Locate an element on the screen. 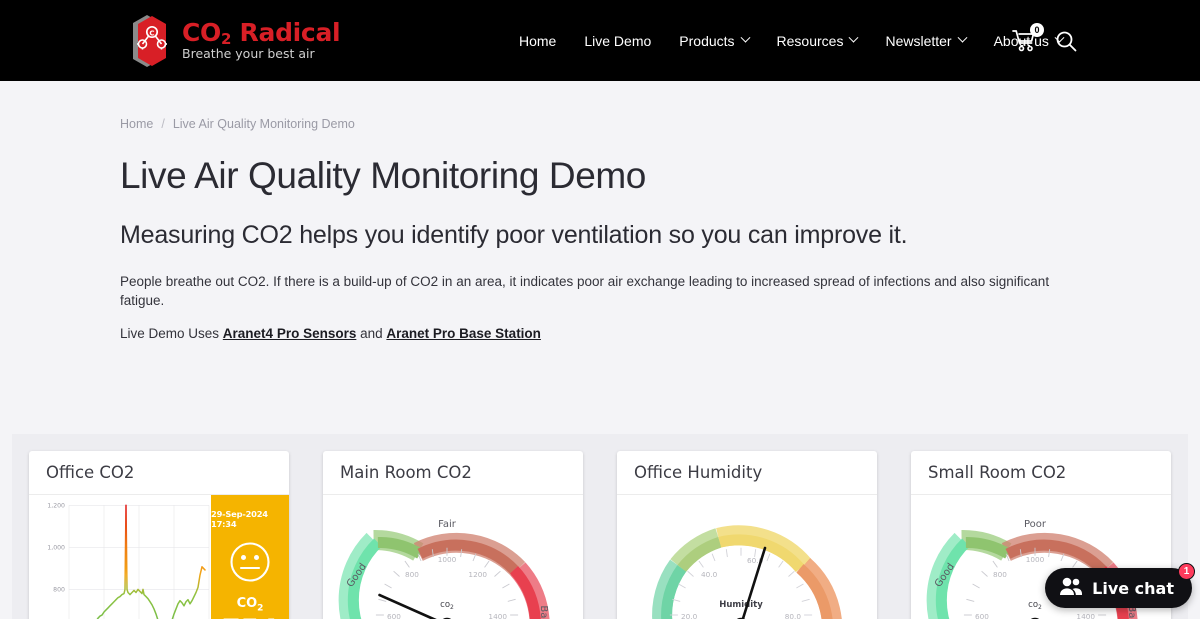  live-chat-badge: 1 is located at coordinates (1186, 571).